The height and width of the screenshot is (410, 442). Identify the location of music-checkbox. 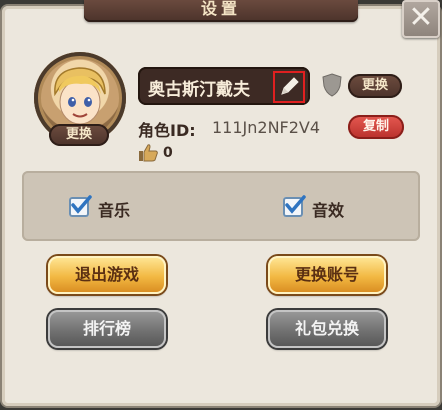
(80, 206).